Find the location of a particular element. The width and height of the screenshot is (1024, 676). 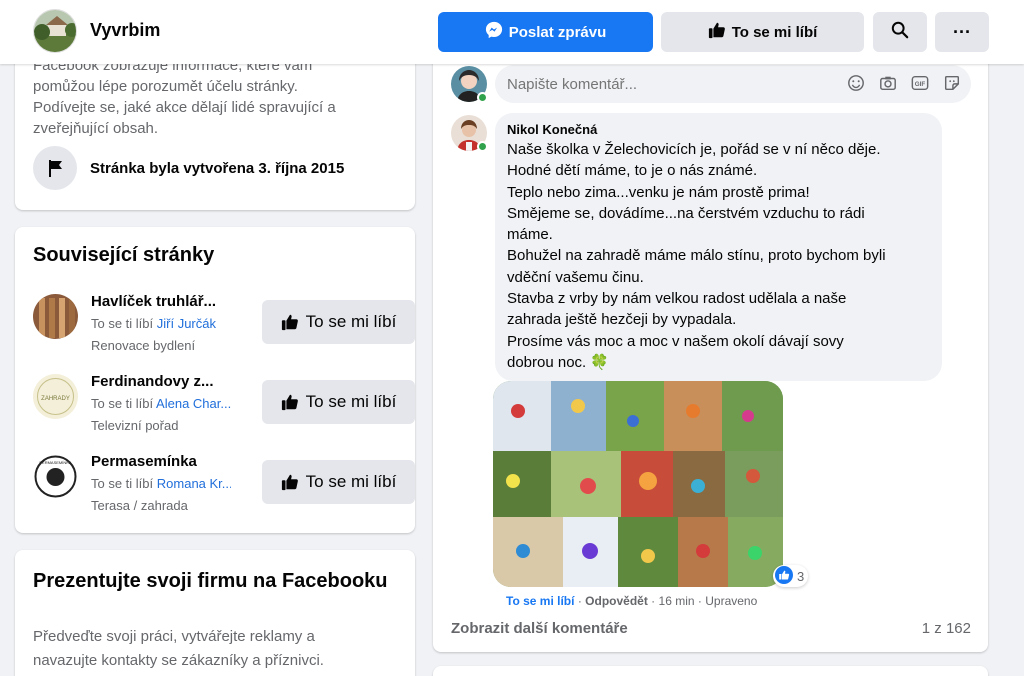

related-page-category: Renovace bydlení is located at coordinates (143, 345).